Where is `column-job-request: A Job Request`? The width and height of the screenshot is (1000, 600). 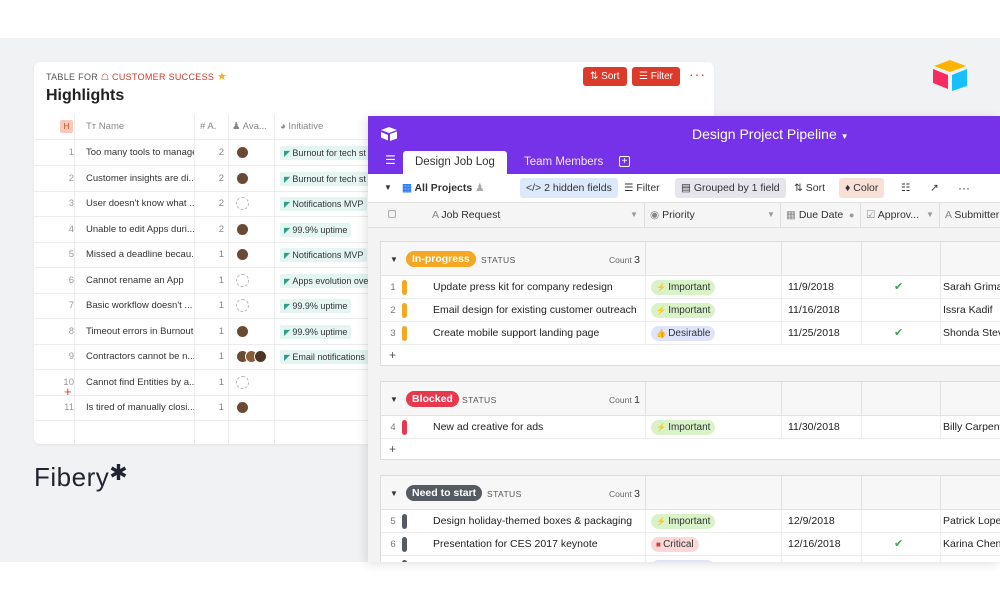
column-job-request: A Job Request is located at coordinates (466, 215).